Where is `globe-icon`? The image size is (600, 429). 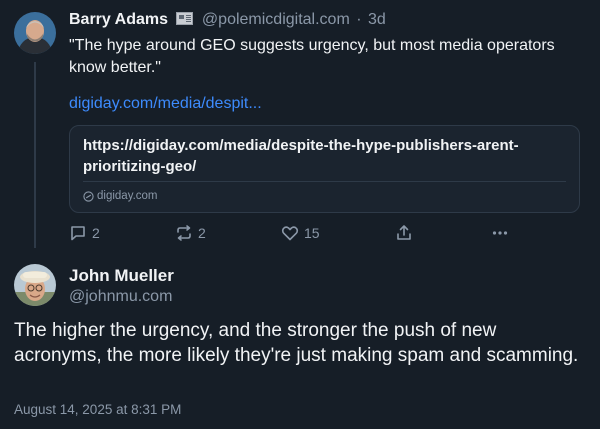
globe-icon is located at coordinates (88, 196).